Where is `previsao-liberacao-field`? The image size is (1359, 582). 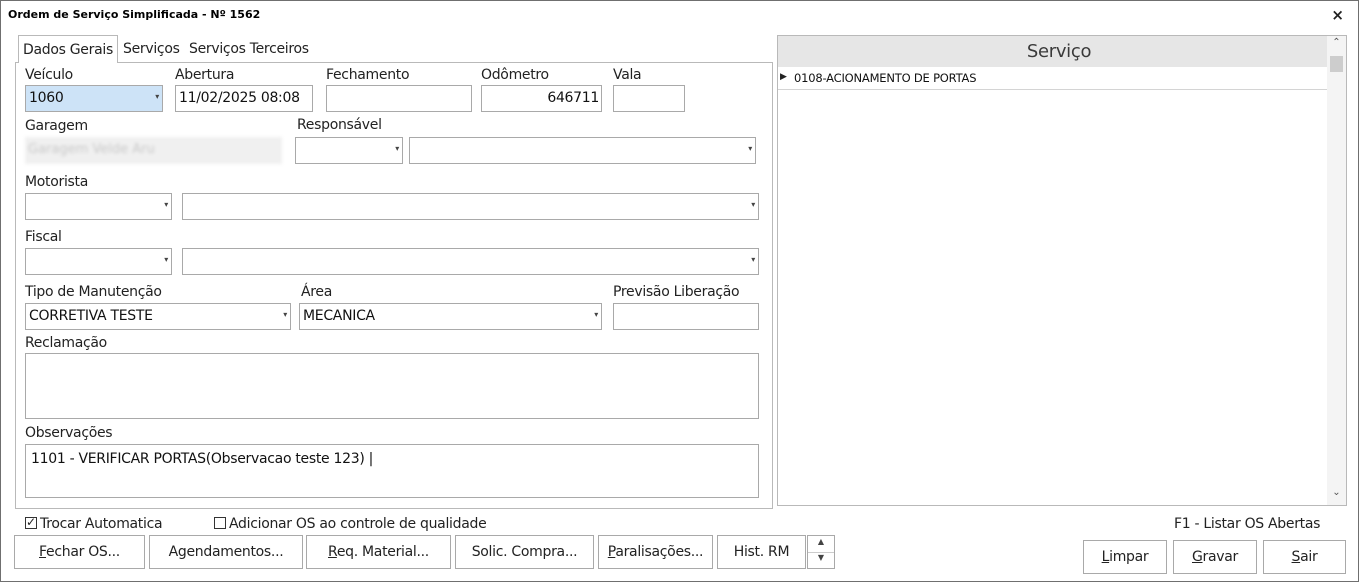 previsao-liberacao-field is located at coordinates (686, 316).